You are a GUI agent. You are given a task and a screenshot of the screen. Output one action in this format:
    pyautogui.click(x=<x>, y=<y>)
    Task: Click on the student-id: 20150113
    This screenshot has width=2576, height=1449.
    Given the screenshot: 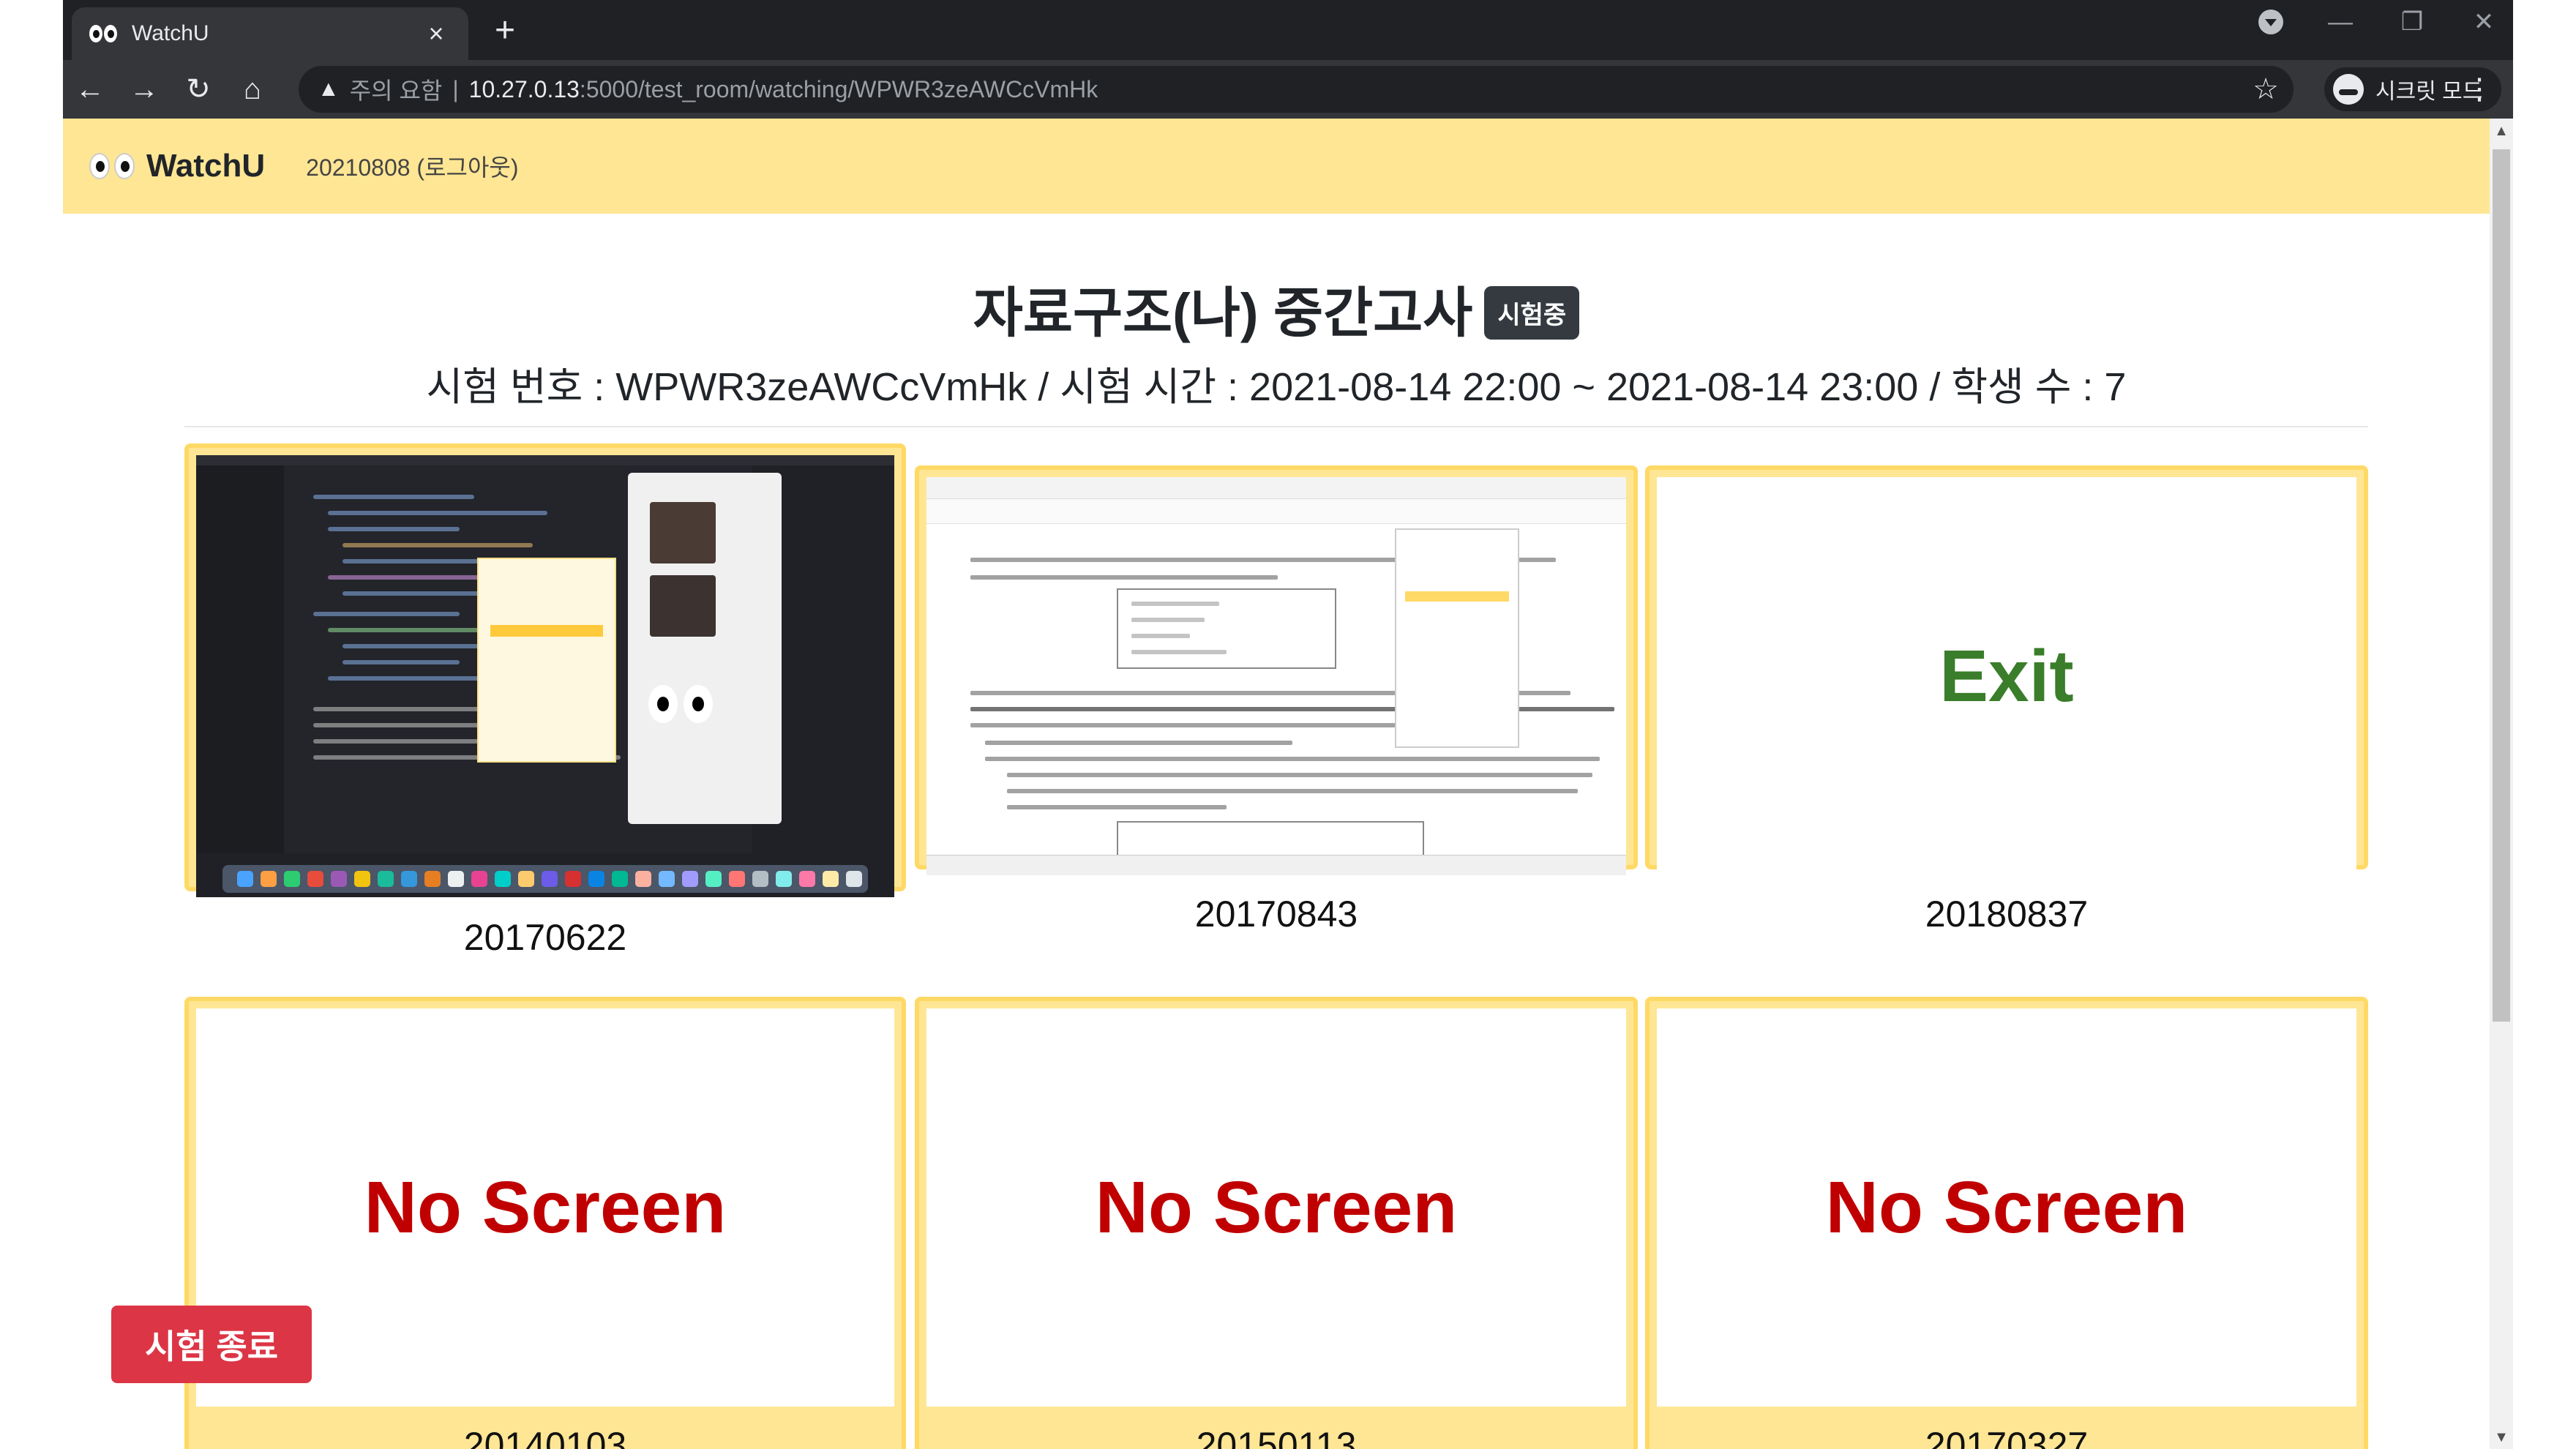 What is the action you would take?
    pyautogui.click(x=1276, y=1437)
    